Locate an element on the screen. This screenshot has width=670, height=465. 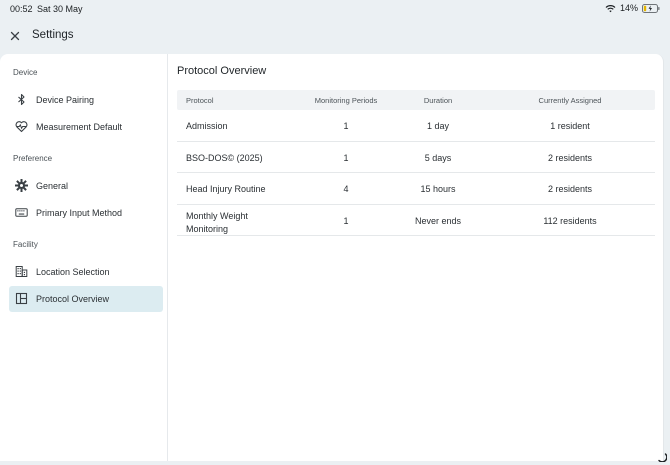
status-date: Sat 30 May is located at coordinates (60, 9).